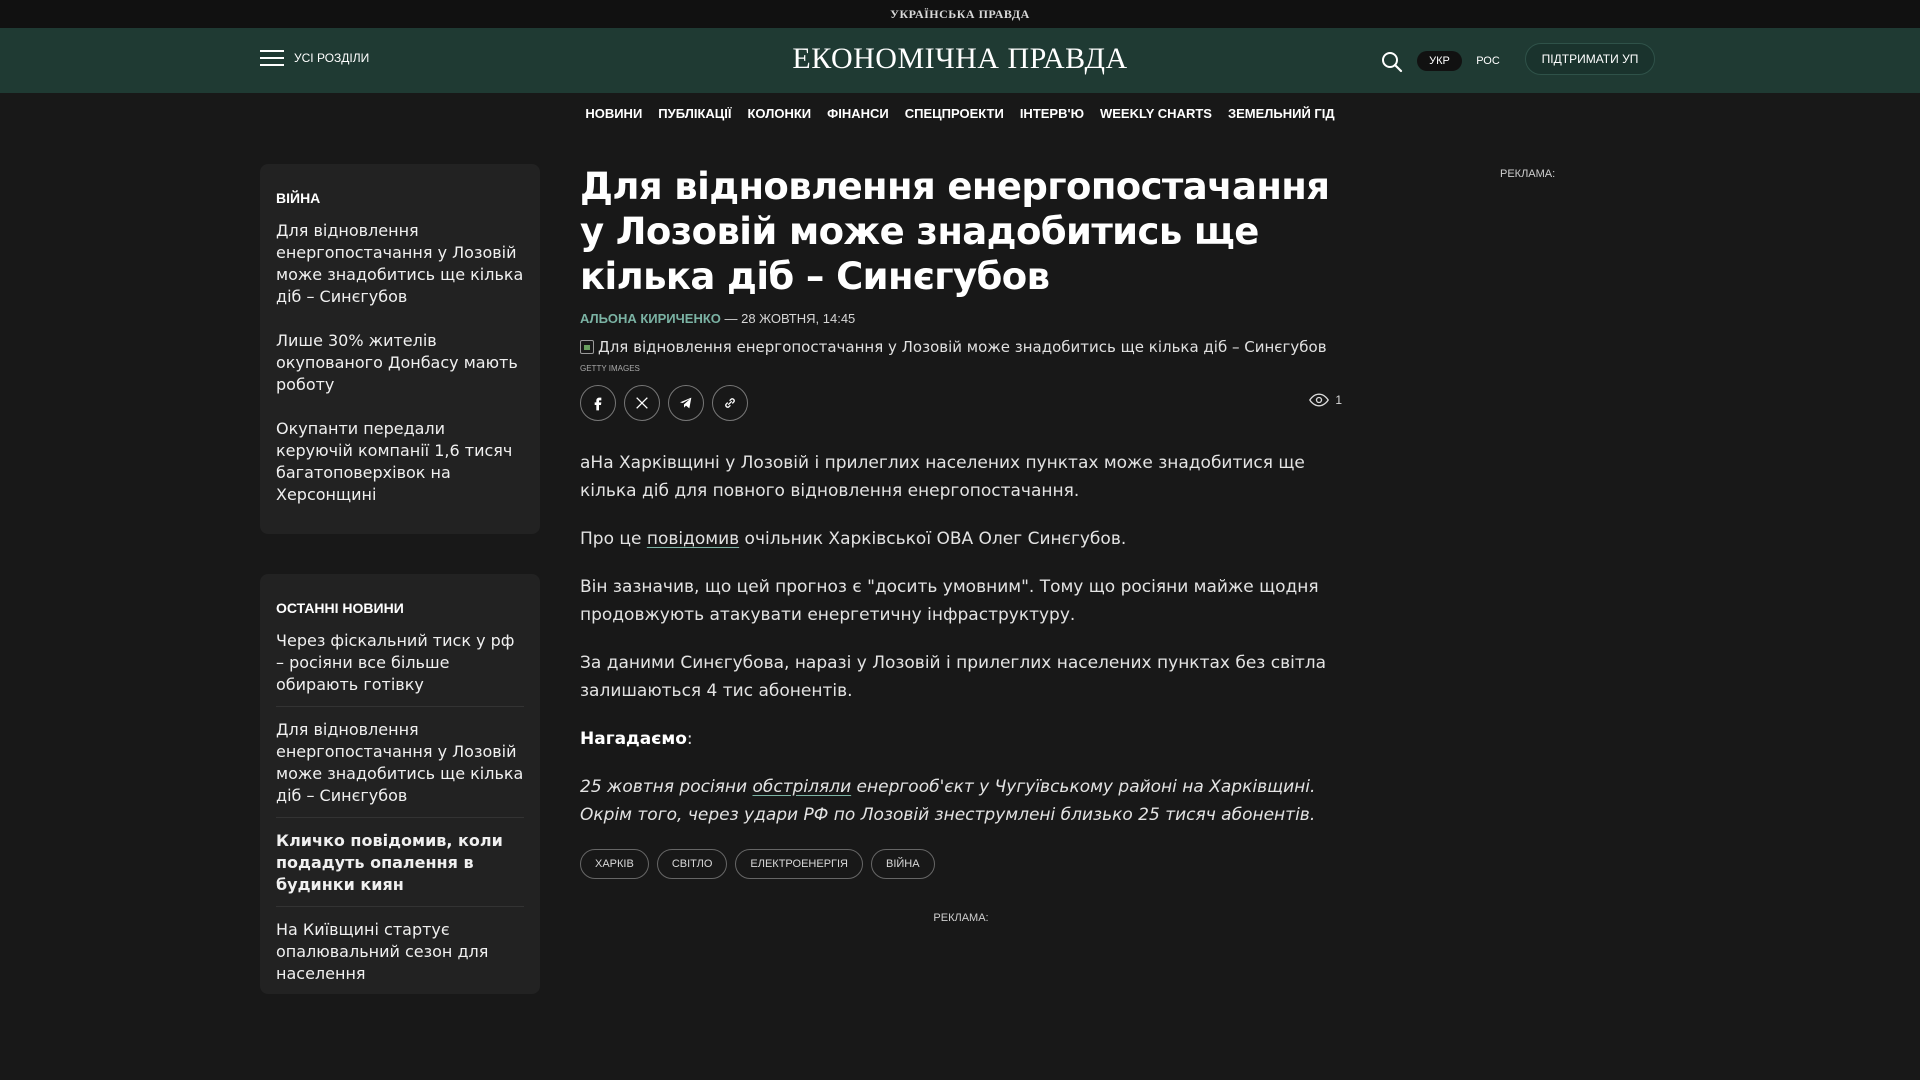 Image resolution: width=1920 pixels, height=1080 pixels. I want to click on all-sections-menu-button: УСІ РОЗДІЛИ, so click(314, 58).